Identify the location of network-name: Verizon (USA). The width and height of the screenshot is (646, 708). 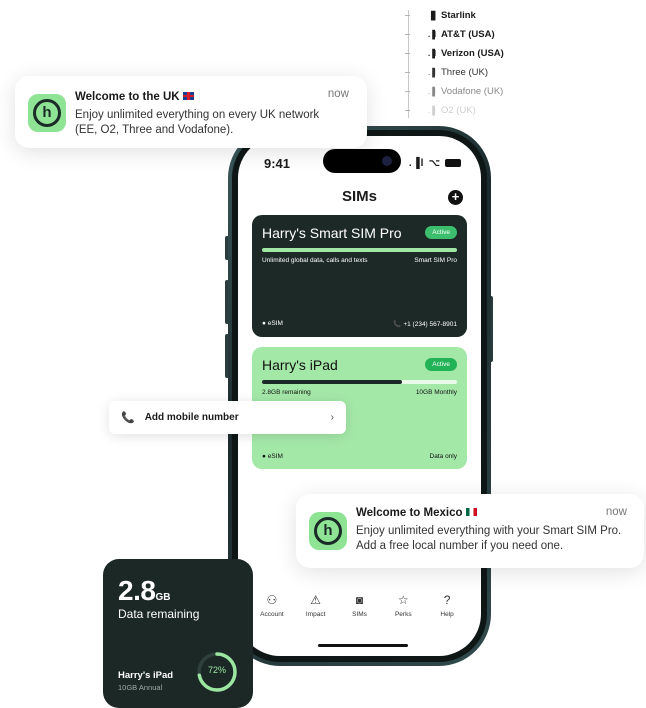
(472, 53).